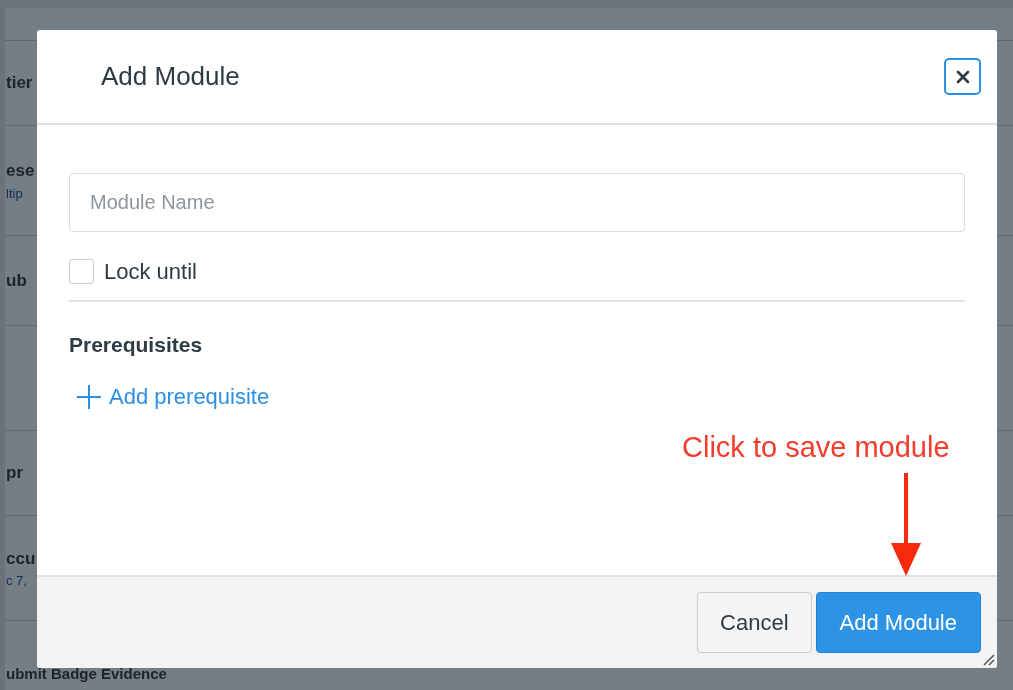  Describe the element at coordinates (16, 581) in the screenshot. I see `list-item-subtitle: c 7,` at that location.